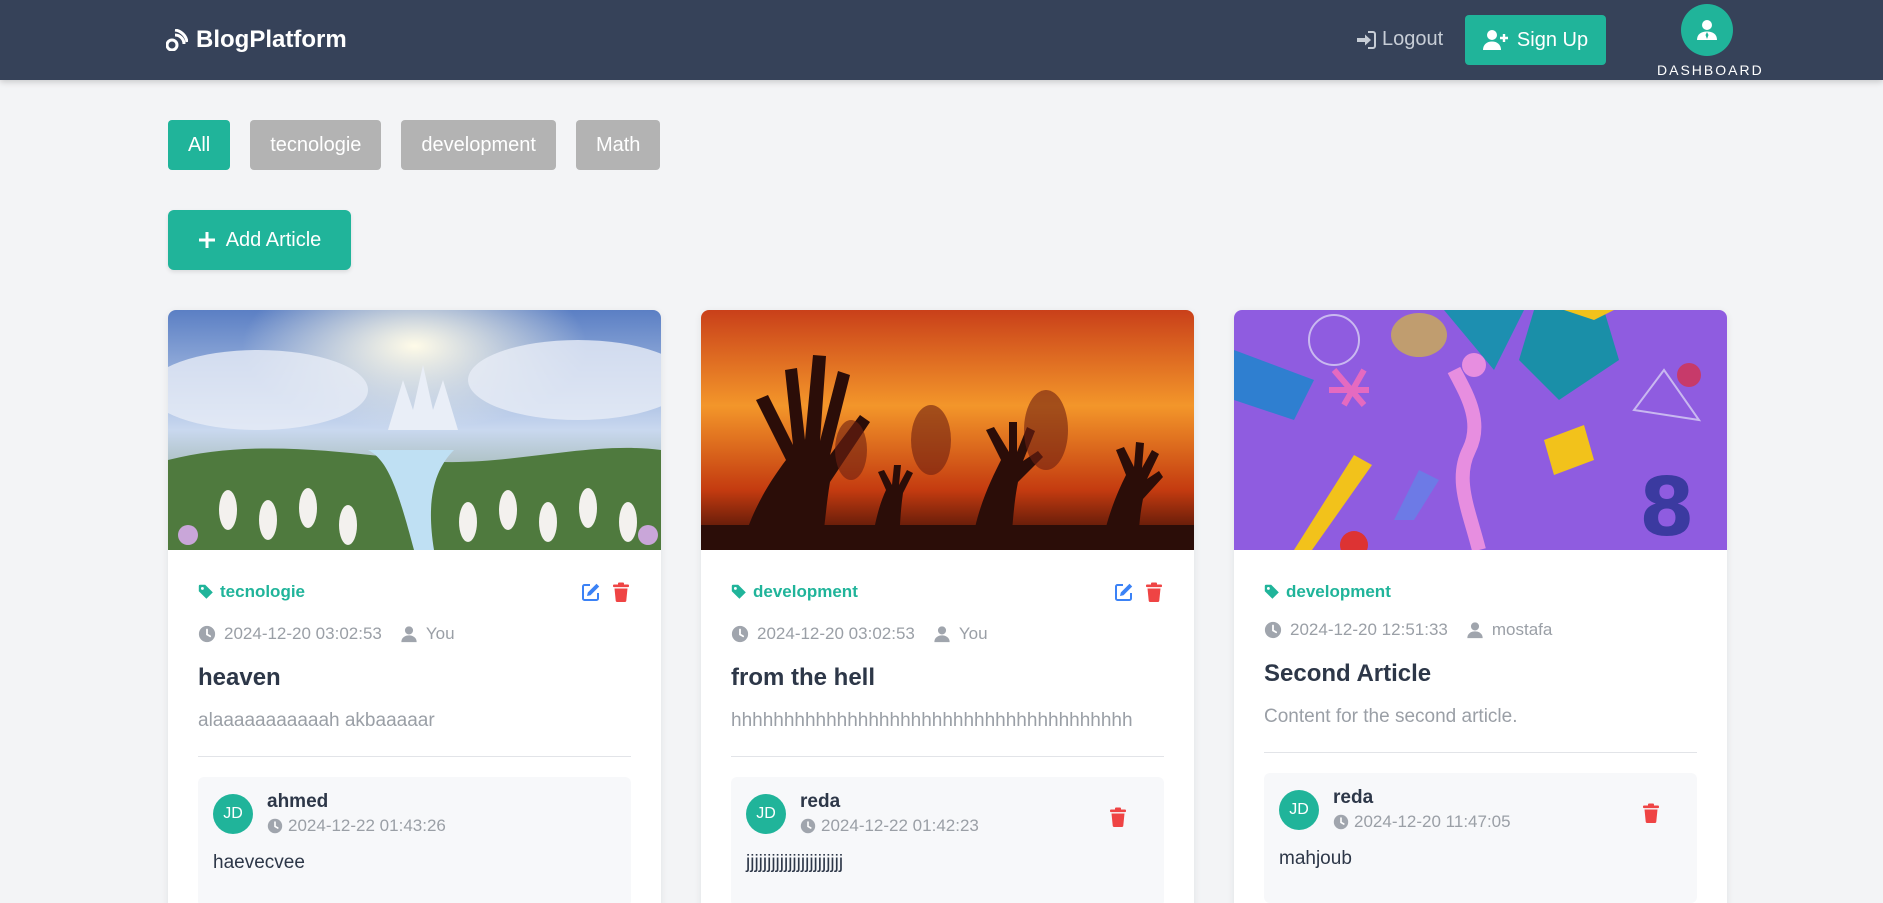  Describe the element at coordinates (271, 39) in the screenshot. I see `brand-name: BlogPlatform` at that location.